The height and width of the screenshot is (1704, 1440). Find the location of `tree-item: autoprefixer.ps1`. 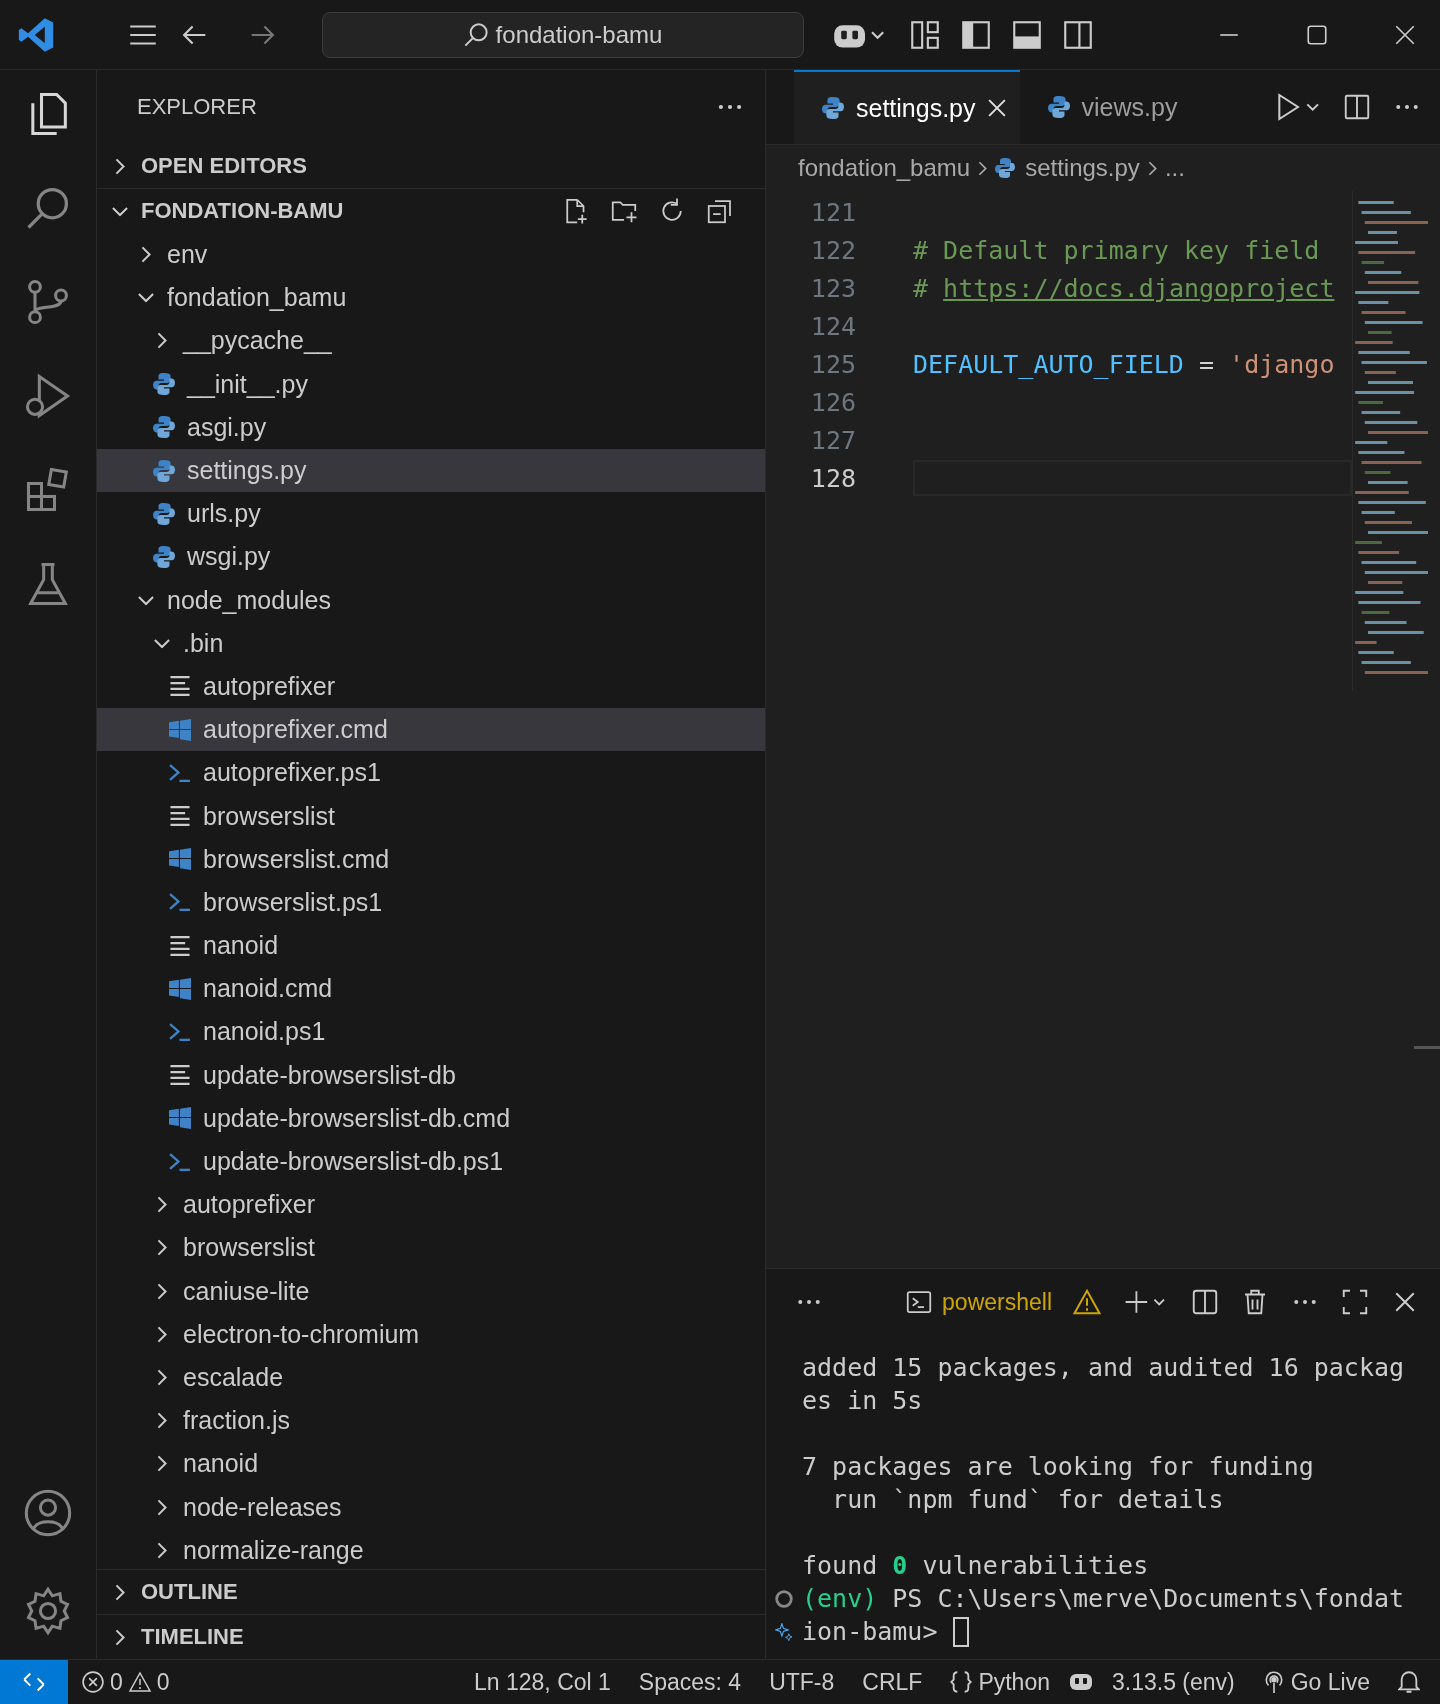

tree-item: autoprefixer.ps1 is located at coordinates (431, 773).